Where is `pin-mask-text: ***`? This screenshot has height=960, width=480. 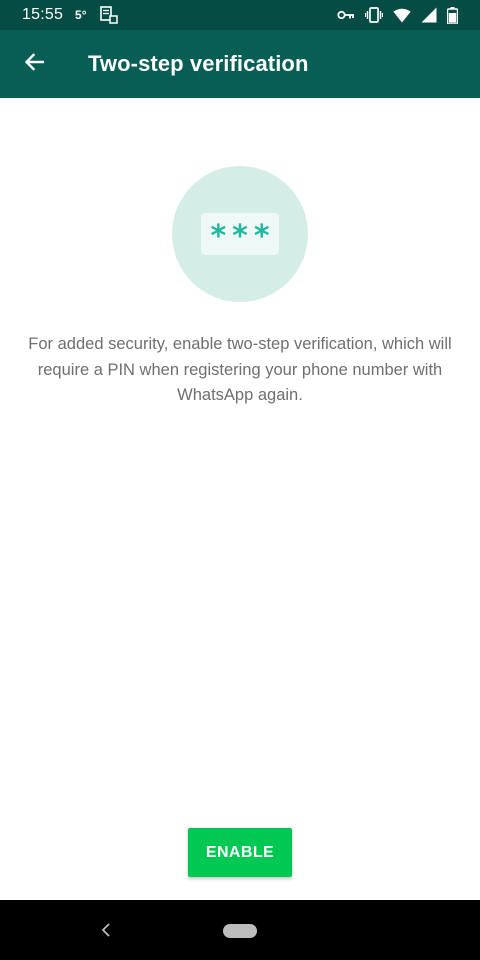 pin-mask-text: *** is located at coordinates (243, 236).